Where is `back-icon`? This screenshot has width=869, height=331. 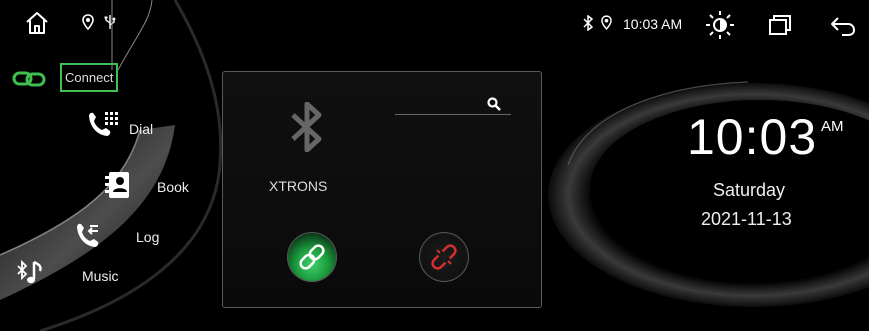
back-icon is located at coordinates (843, 26).